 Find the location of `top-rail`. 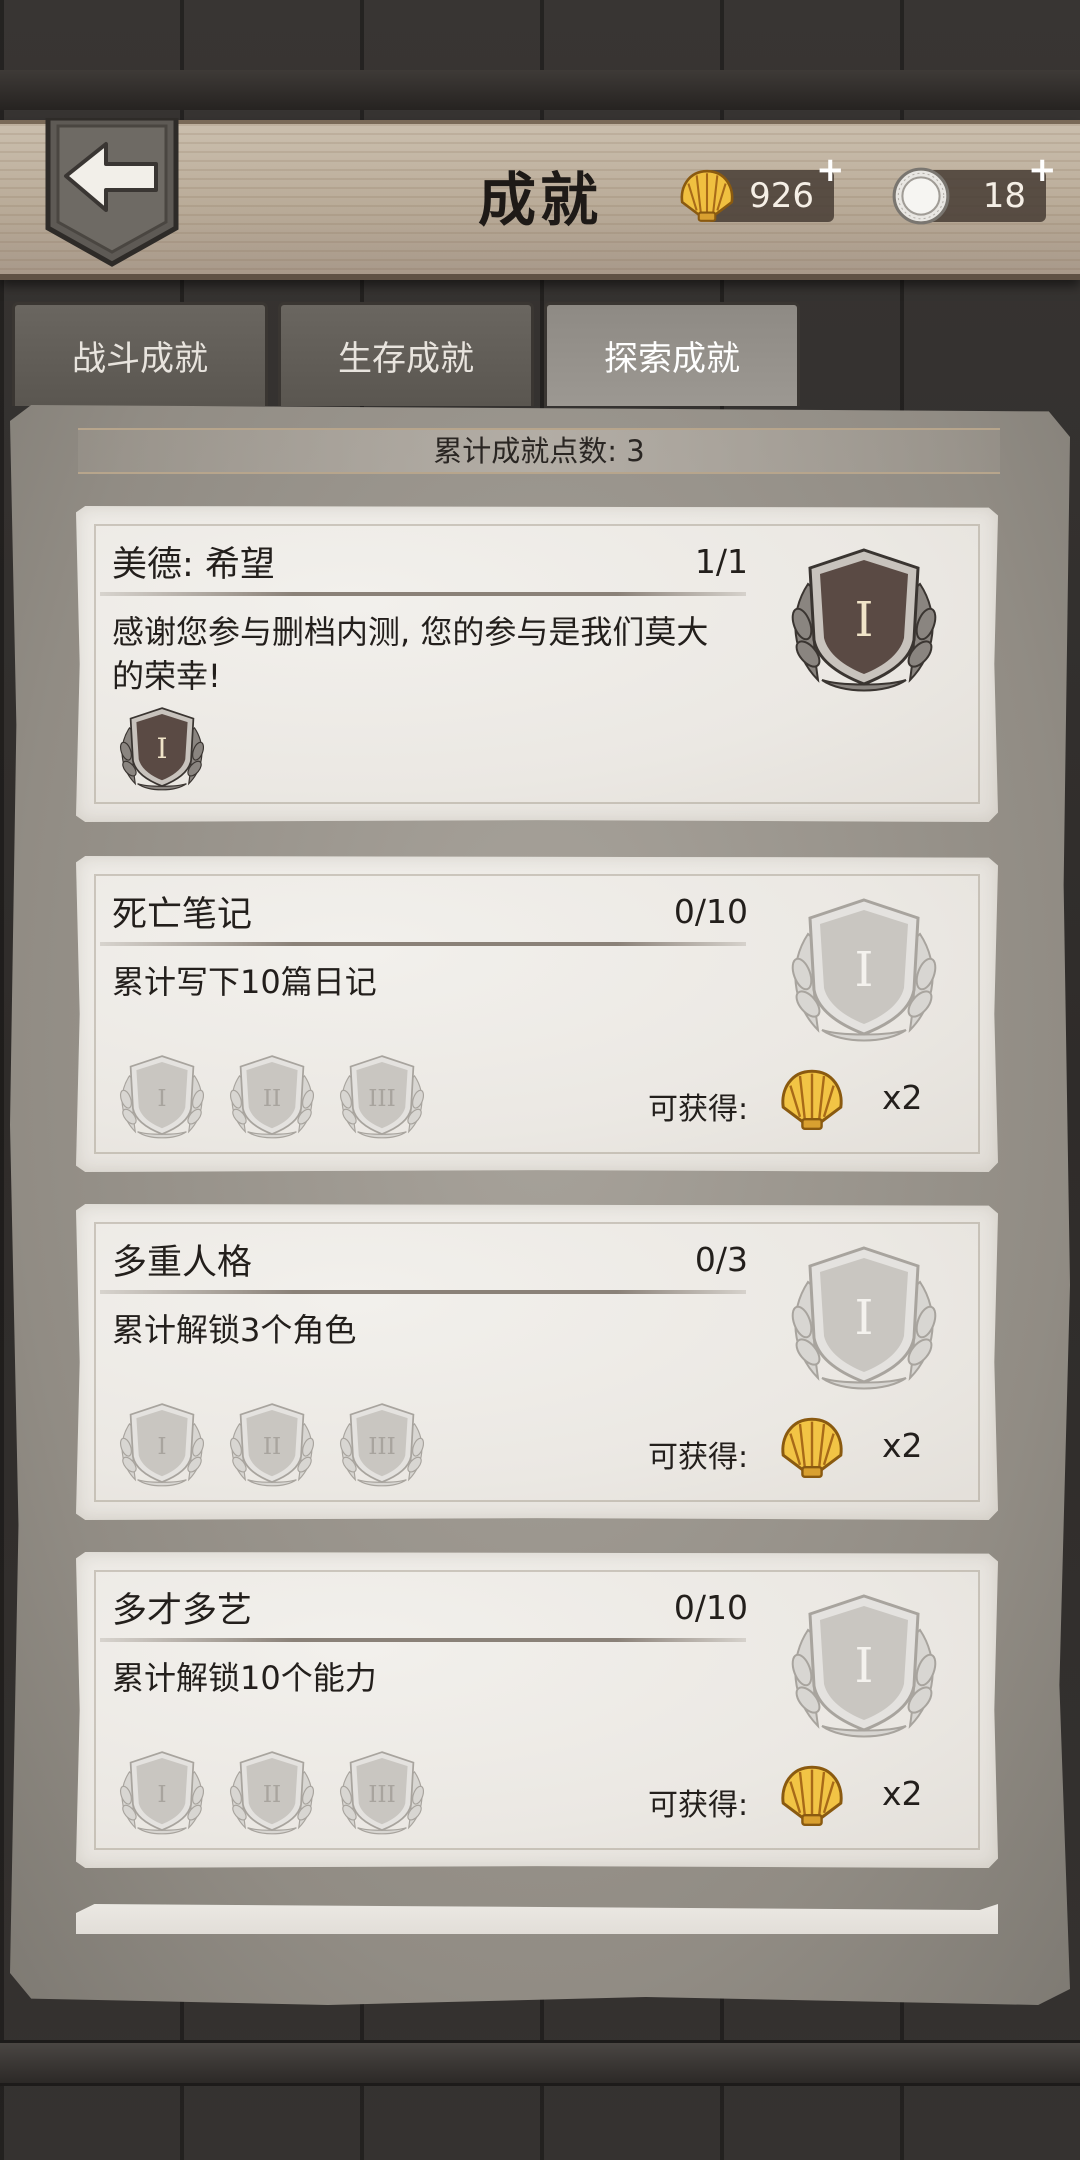

top-rail is located at coordinates (540, 90).